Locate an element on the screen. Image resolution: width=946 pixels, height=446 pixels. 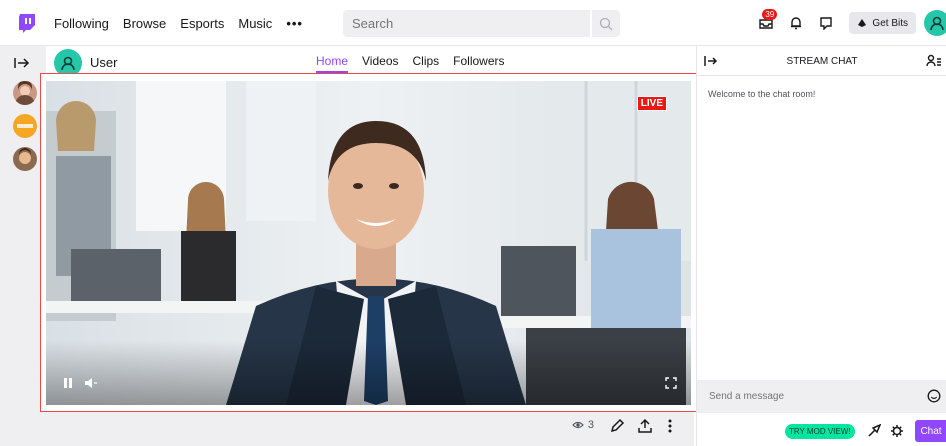
volume-icon is located at coordinates (91, 383).